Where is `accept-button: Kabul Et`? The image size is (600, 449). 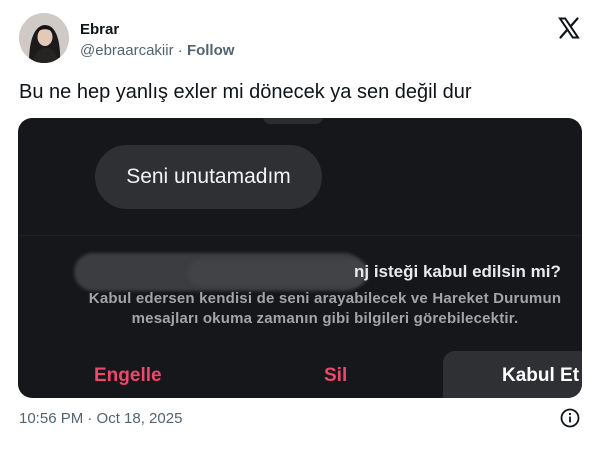
accept-button: Kabul Et is located at coordinates (512, 374).